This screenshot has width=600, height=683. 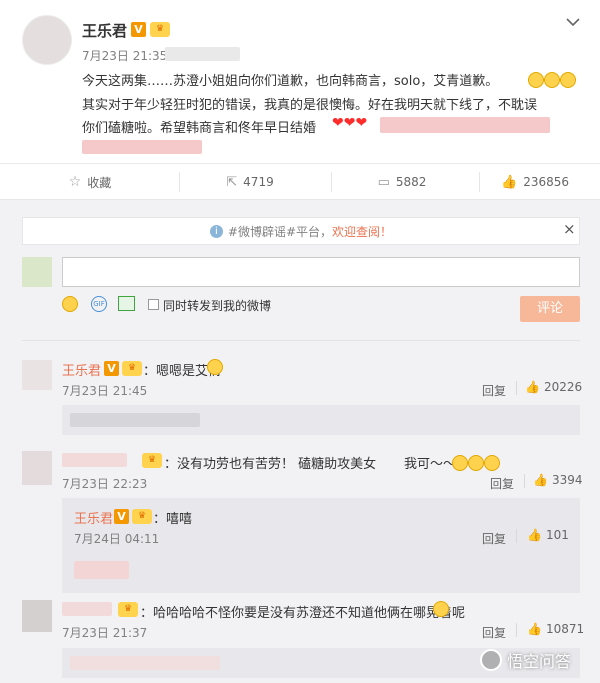 What do you see at coordinates (199, 128) in the screenshot?
I see `post-text-line3: 你们磕糖啦。希望韩商言和佟年早日结婚` at bounding box center [199, 128].